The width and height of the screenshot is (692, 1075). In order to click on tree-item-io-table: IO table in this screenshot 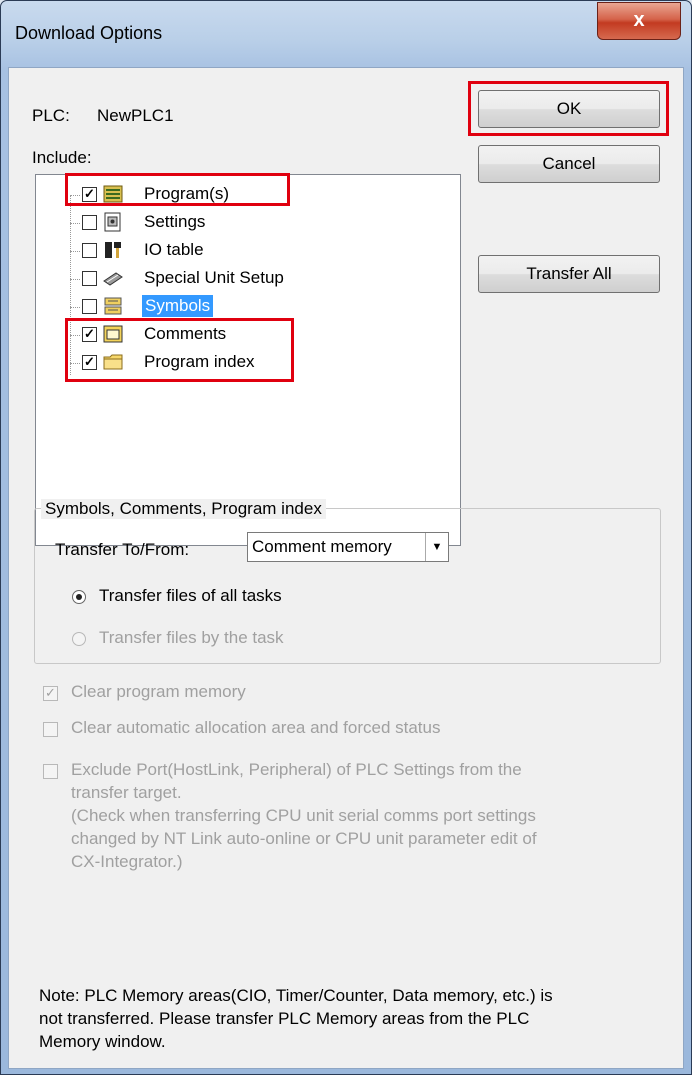, I will do `click(246, 251)`.